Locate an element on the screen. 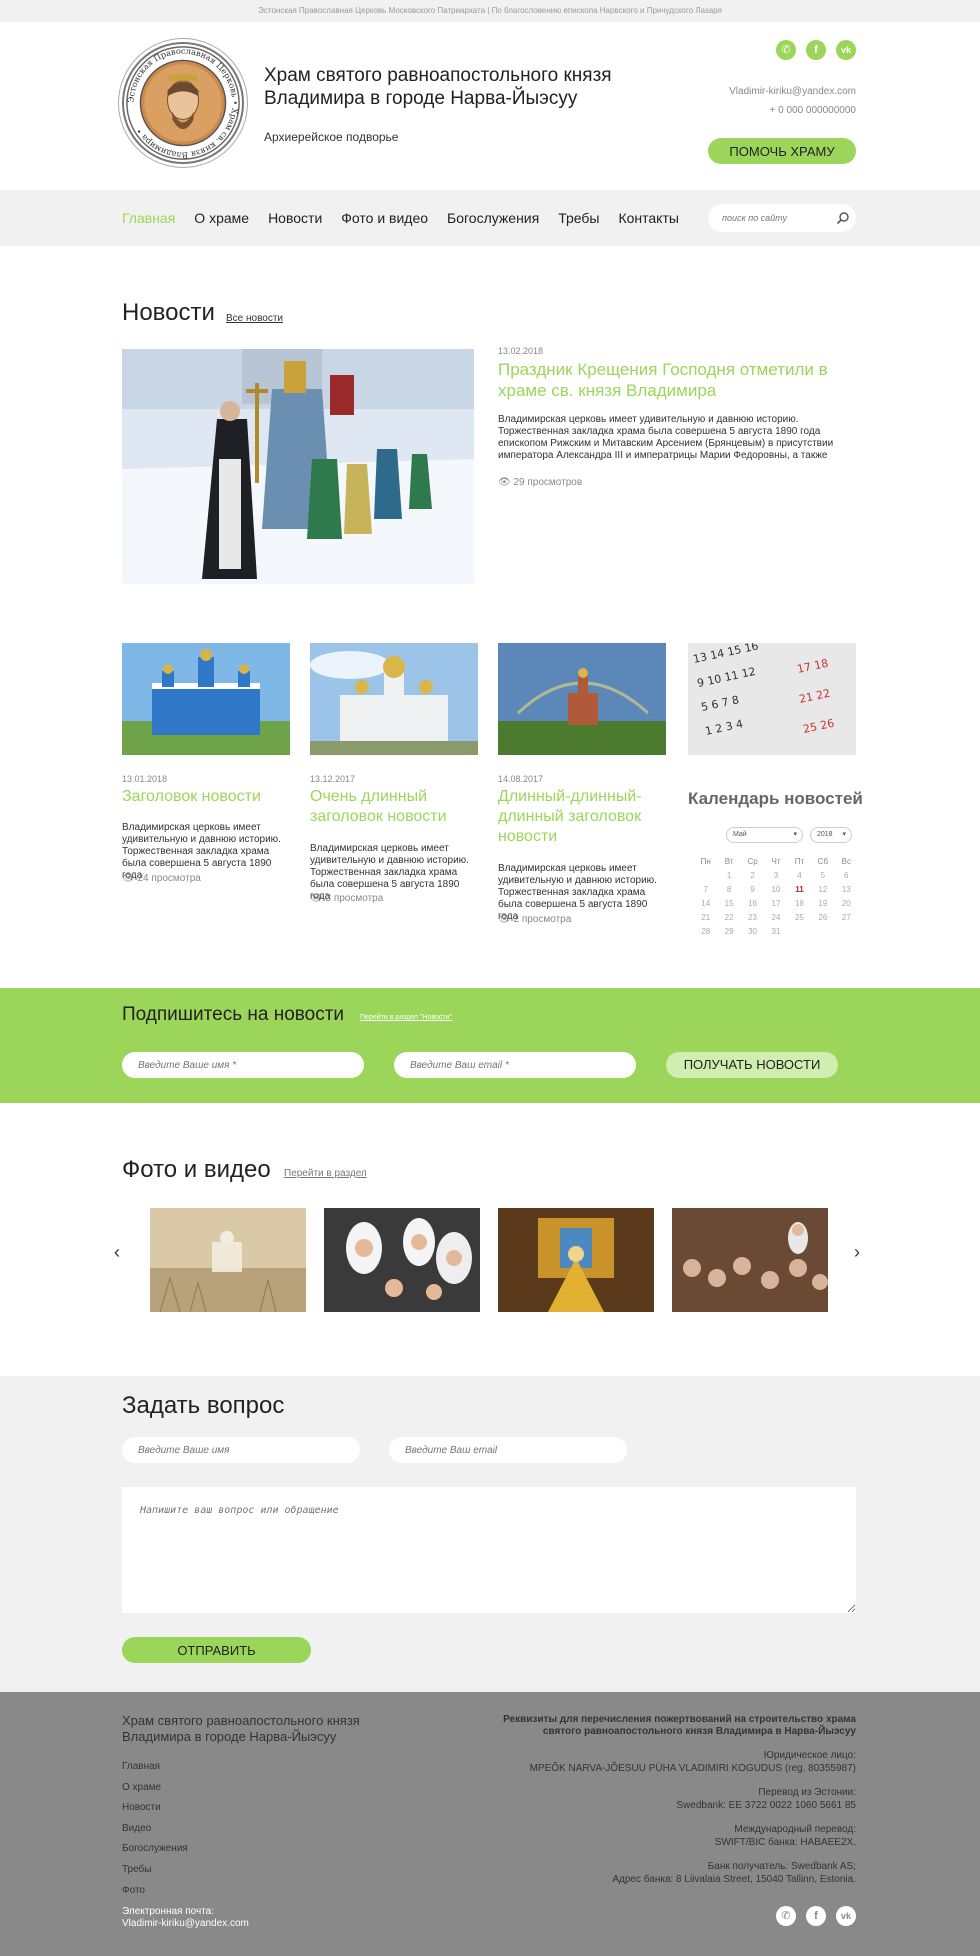 This screenshot has width=980, height=1956. send-question-button: ОТПРАВИТЬ is located at coordinates (216, 1650).